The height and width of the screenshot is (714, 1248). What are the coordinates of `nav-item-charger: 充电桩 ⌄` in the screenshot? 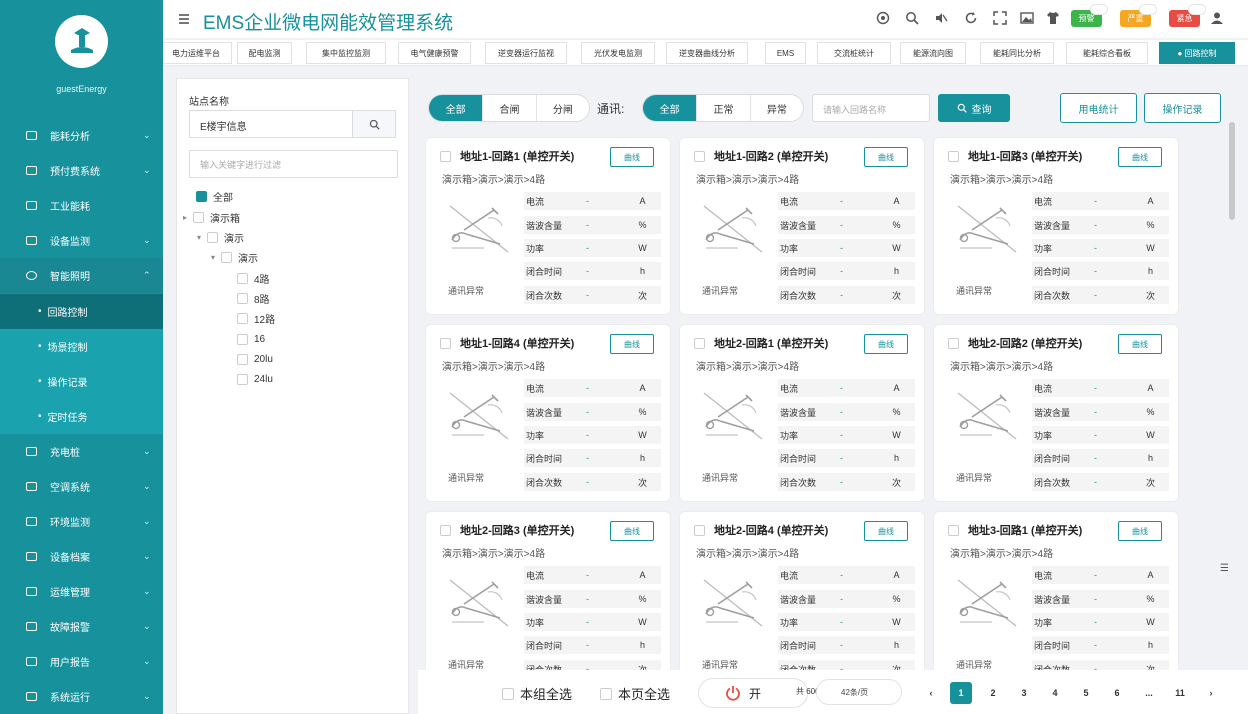 It's located at (81, 451).